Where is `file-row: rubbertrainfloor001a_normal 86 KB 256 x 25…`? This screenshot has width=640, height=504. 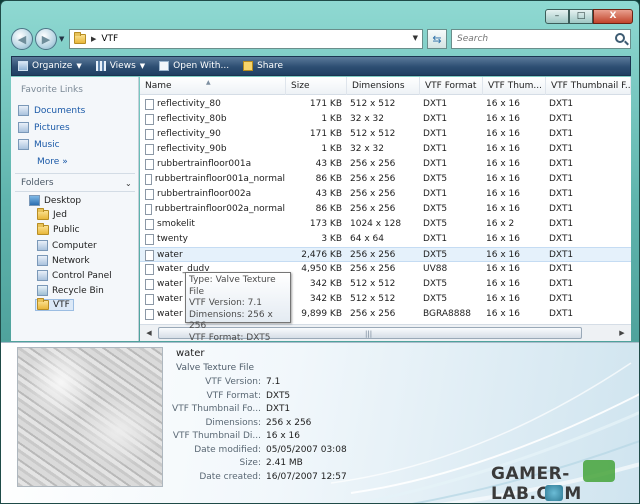 file-row: rubbertrainfloor001a_normal 86 KB 256 x 25… is located at coordinates (385, 179).